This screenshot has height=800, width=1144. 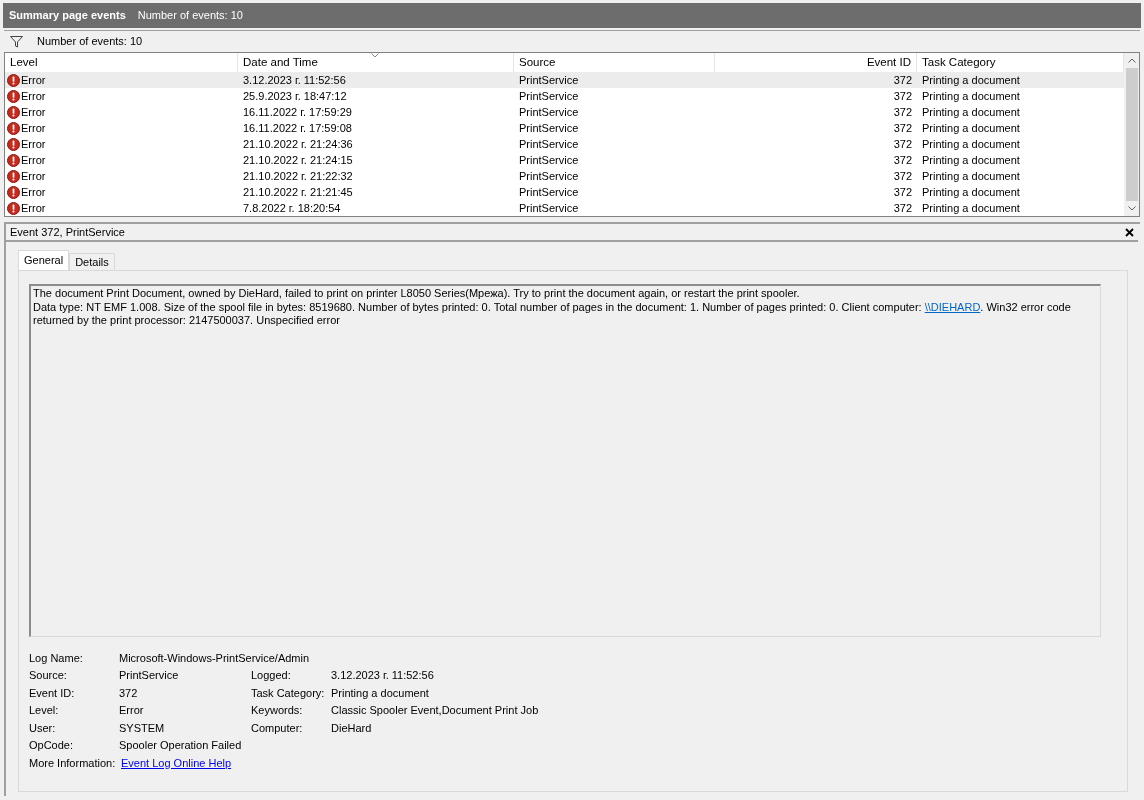 I want to click on header-count: Number of events: 10, so click(x=190, y=16).